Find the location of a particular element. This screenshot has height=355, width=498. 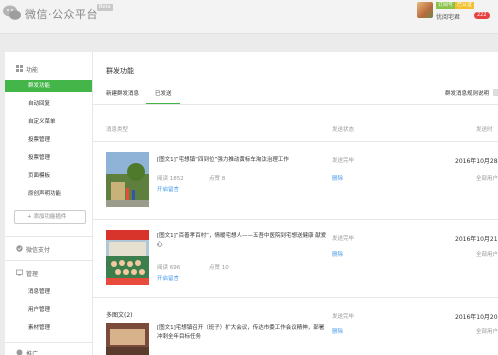

sidebar-item-original-declaration: 原创声明功能 is located at coordinates (48, 194).